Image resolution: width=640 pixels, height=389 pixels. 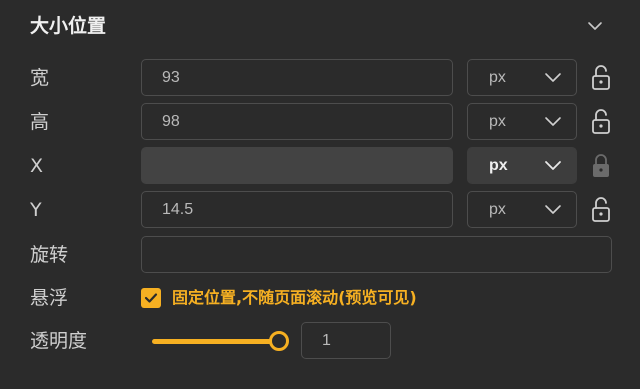 I want to click on opacity-row: 透明度 1, so click(x=320, y=341).